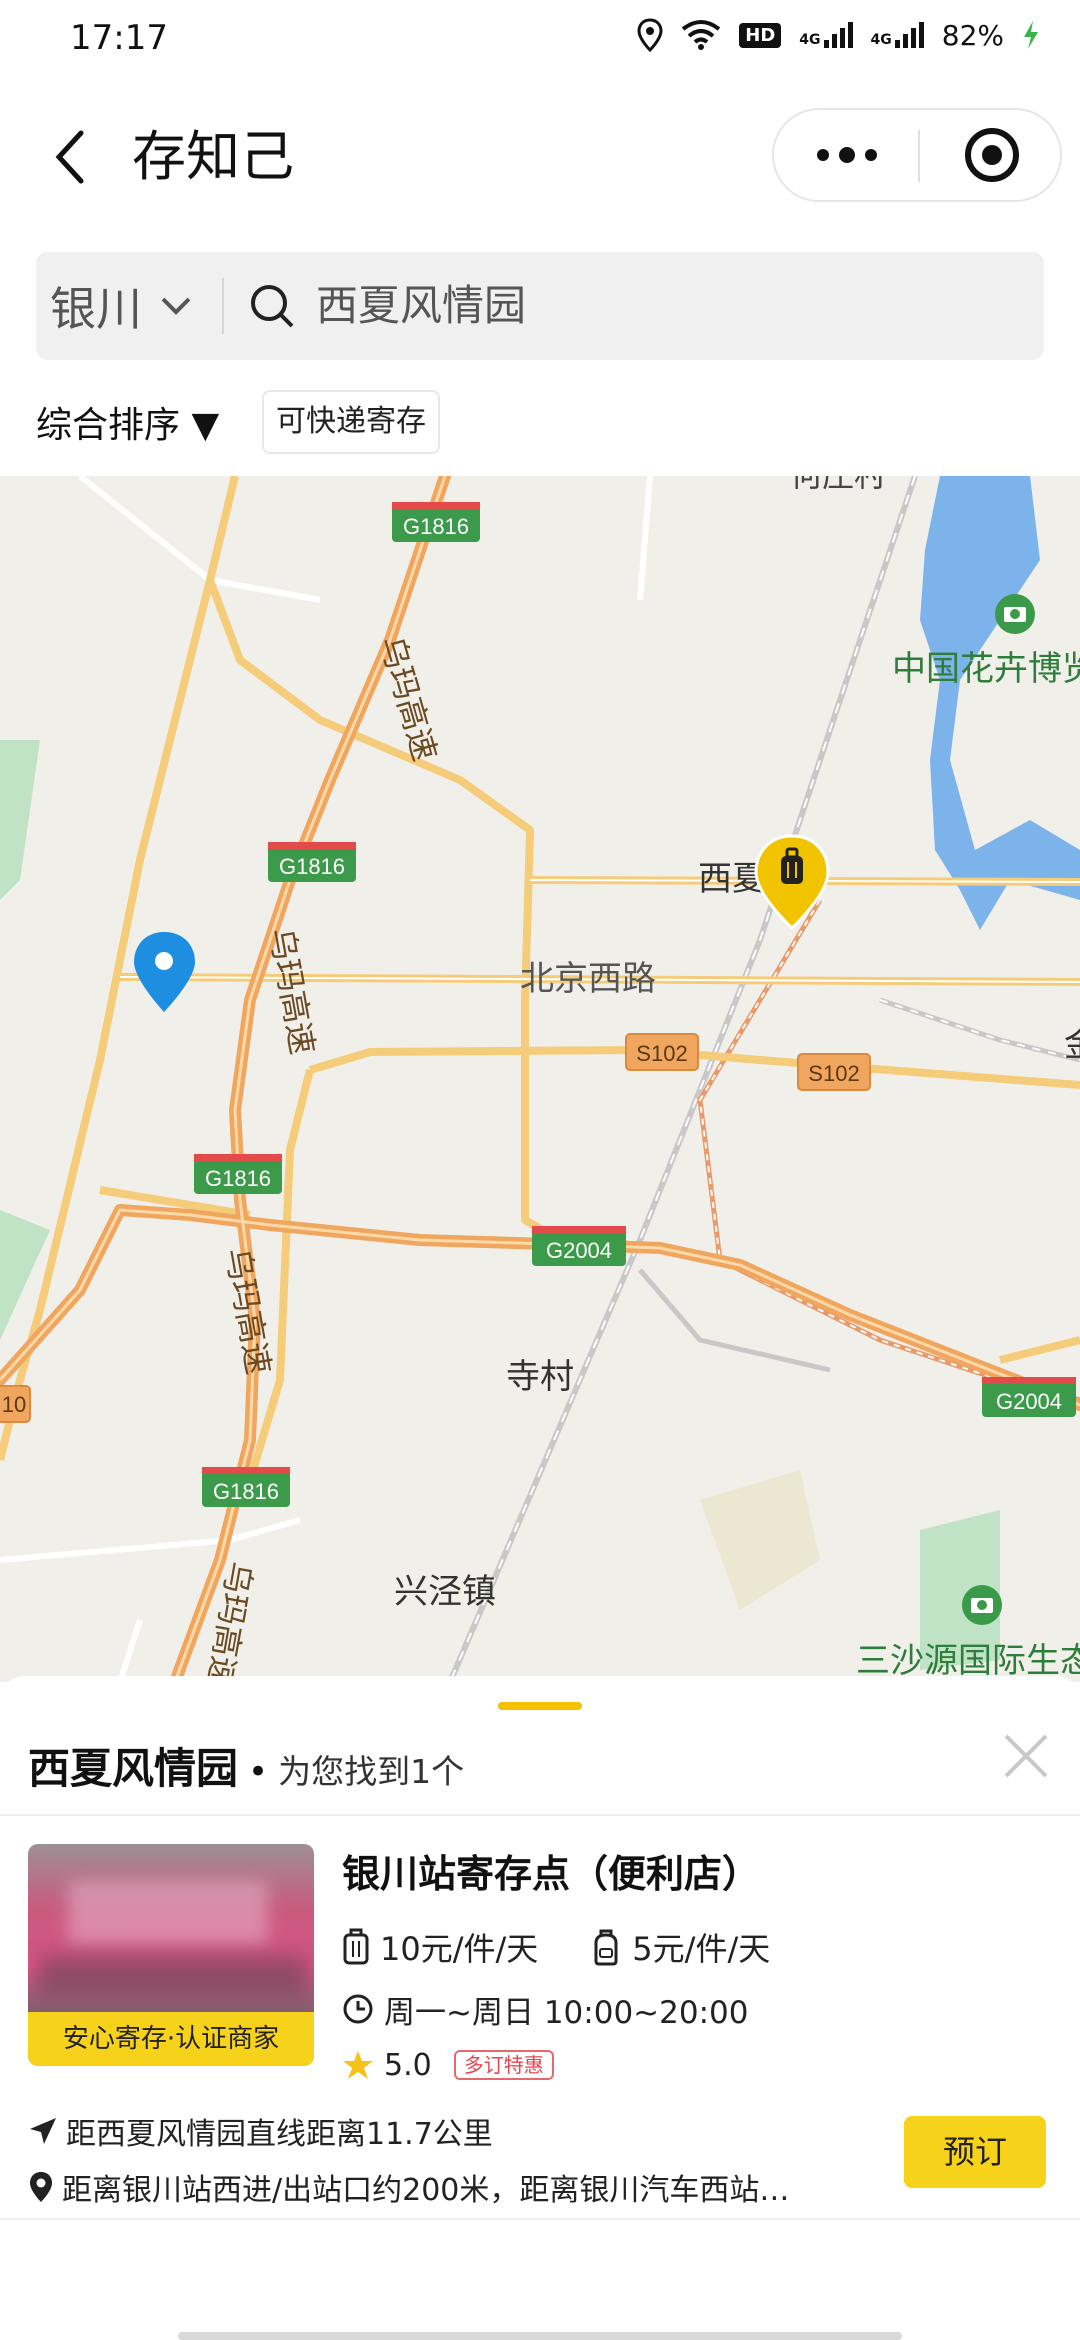  What do you see at coordinates (826, 35) in the screenshot?
I see `signal-icon: 4G` at bounding box center [826, 35].